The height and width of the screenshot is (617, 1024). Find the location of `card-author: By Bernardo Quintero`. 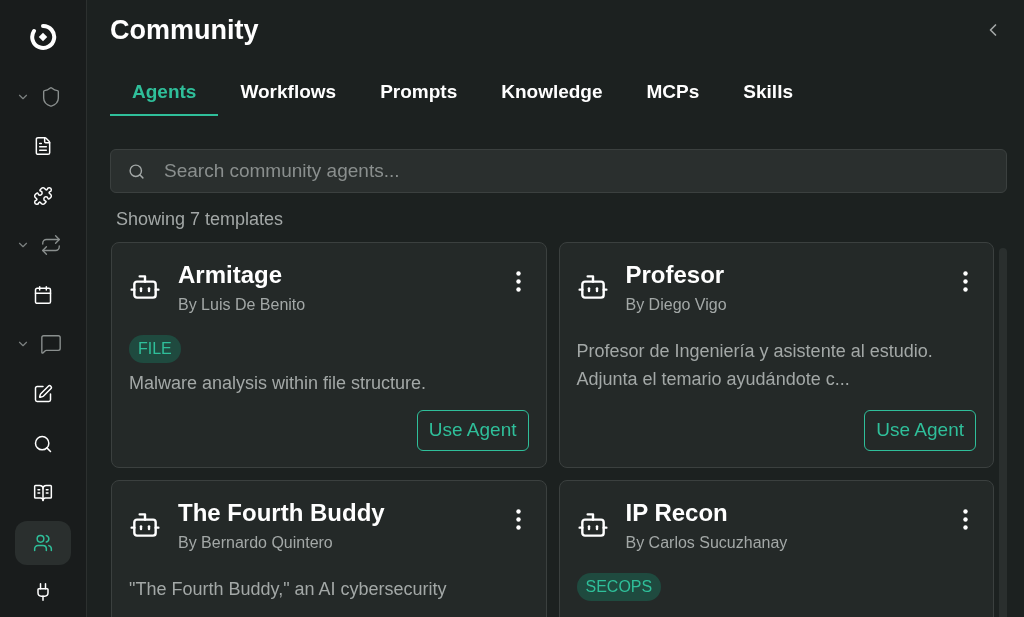

card-author: By Bernardo Quintero is located at coordinates (256, 543).